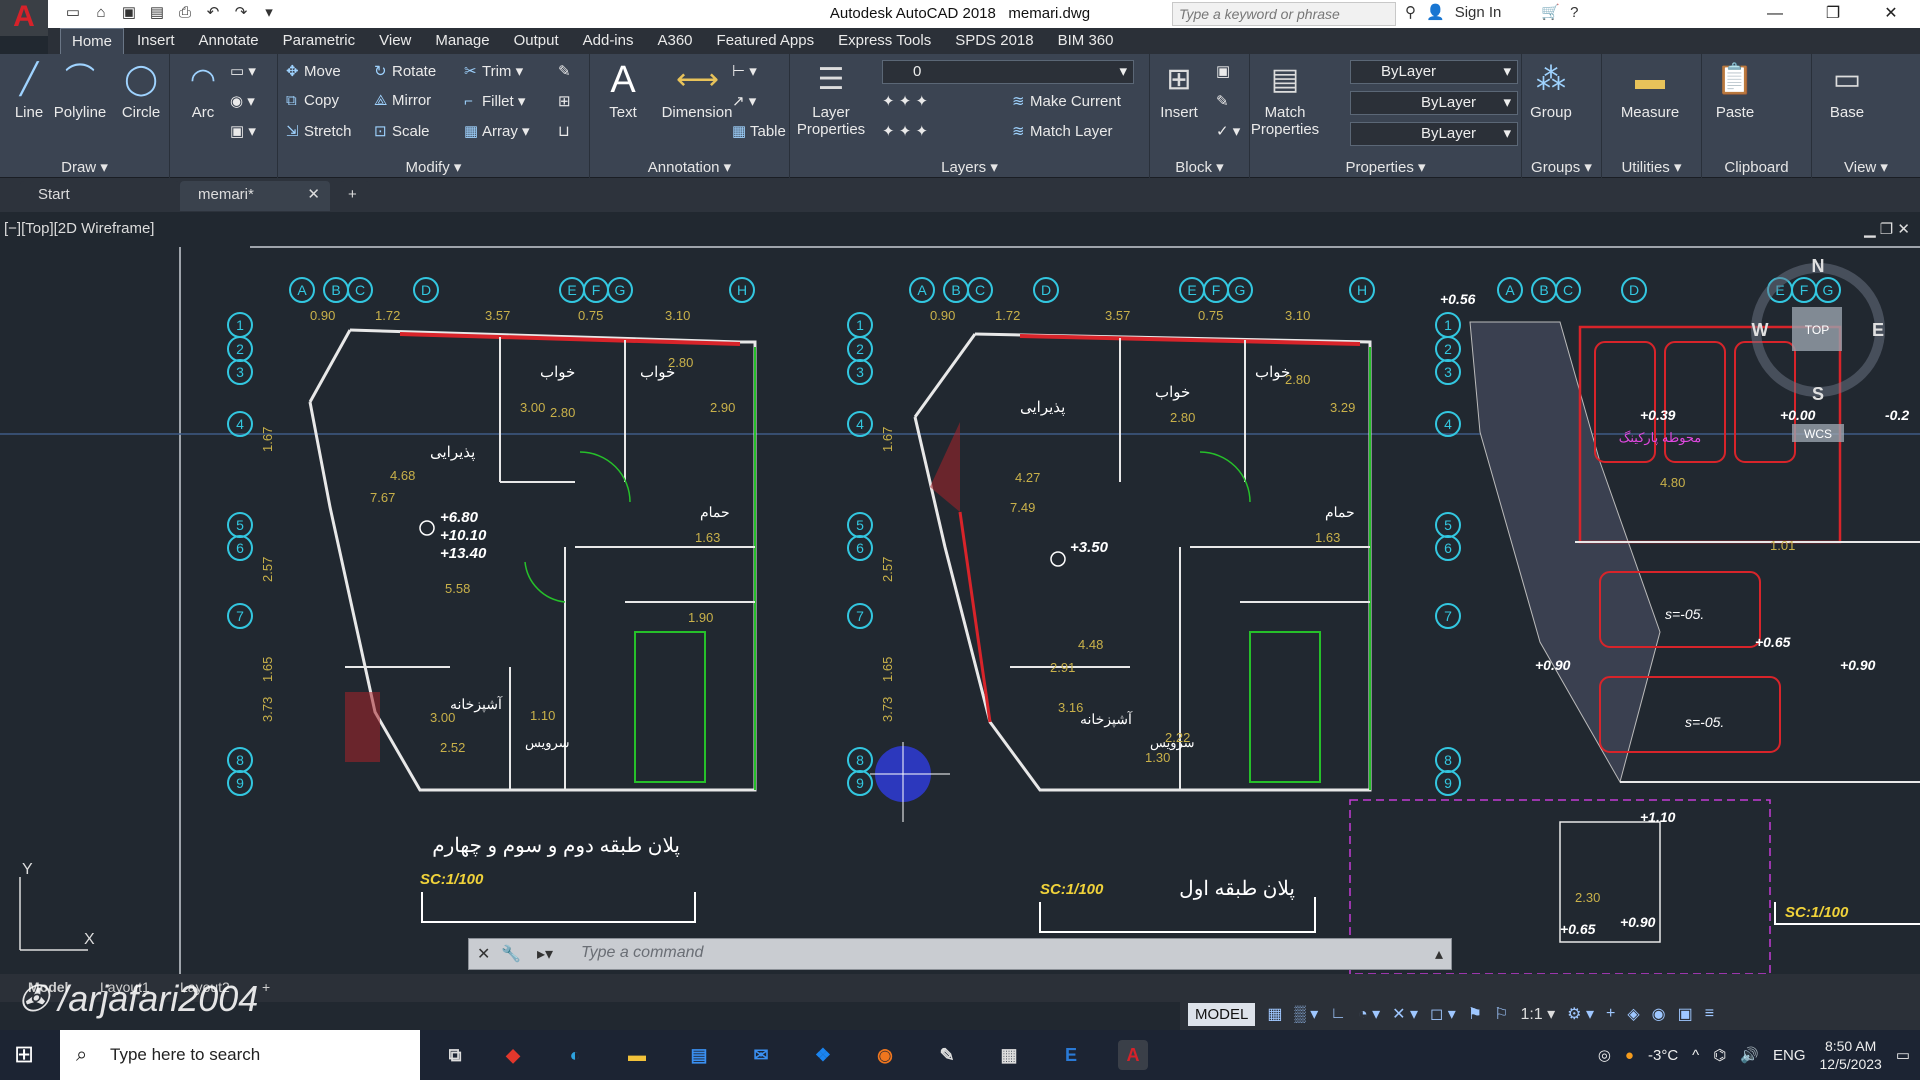 Image resolution: width=1920 pixels, height=1080 pixels. Describe the element at coordinates (402, 131) in the screenshot. I see `scale-button: ⊡ Scale` at that location.